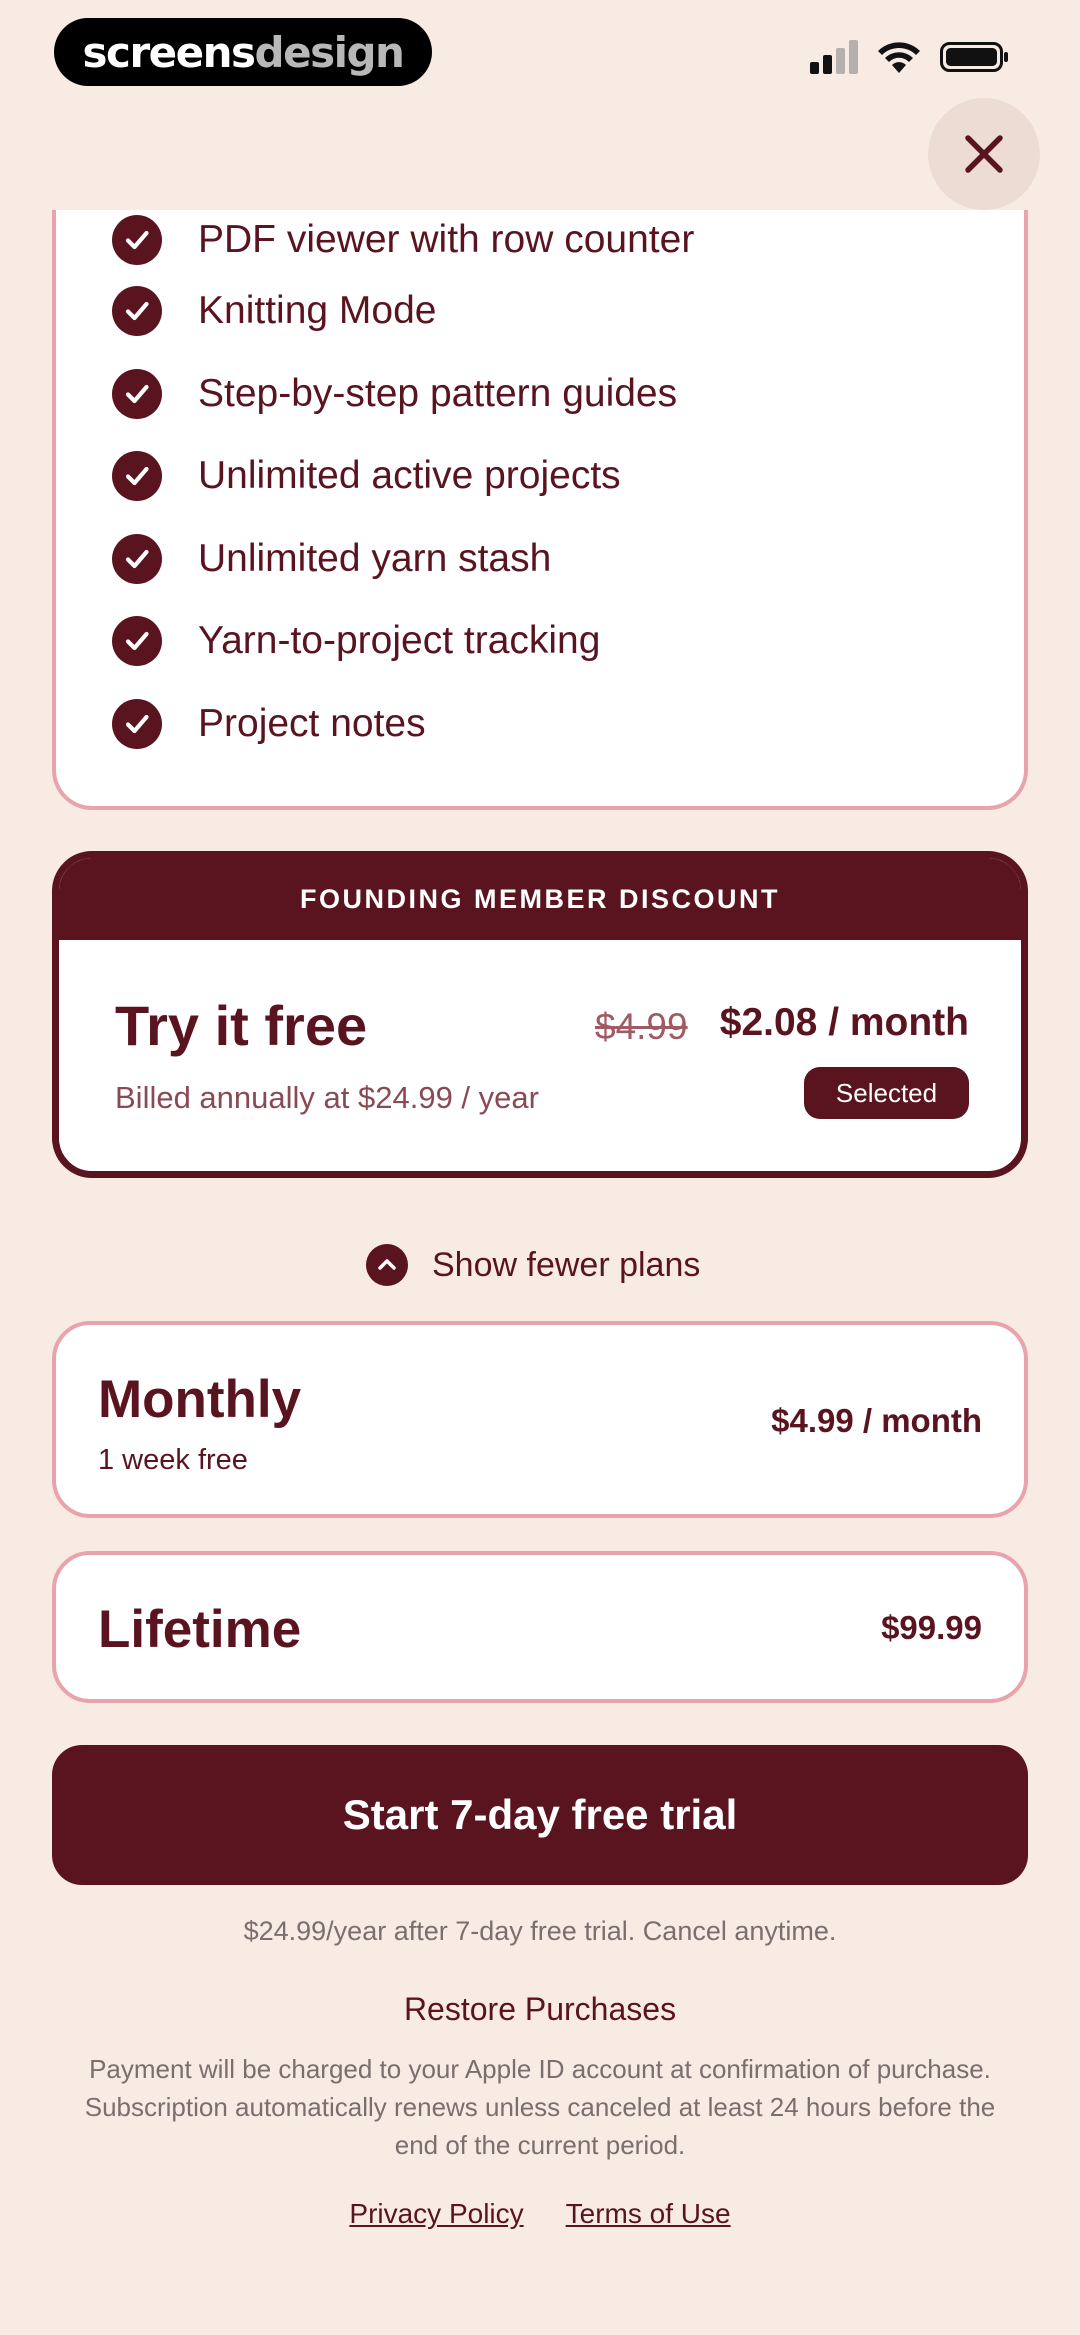 The image size is (1080, 2335). I want to click on show-fewer-plans-toggle: Show fewer plans, so click(533, 1265).